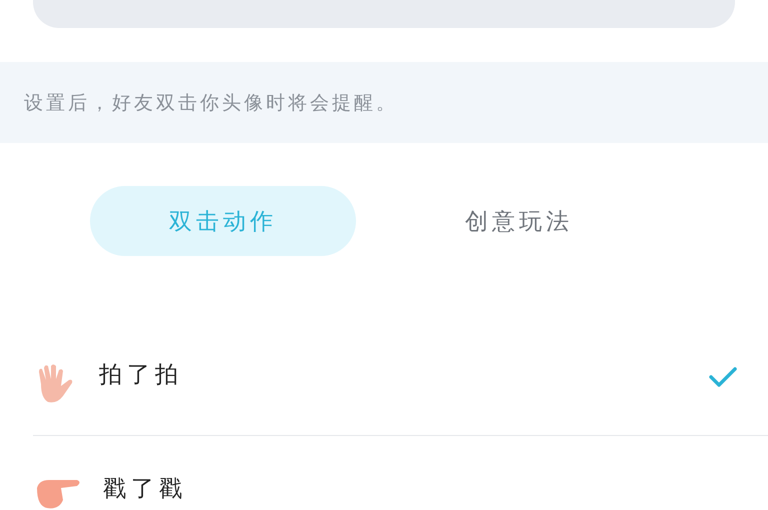 The image size is (768, 510). Describe the element at coordinates (420, 489) in the screenshot. I see `action-label: 戳了戳` at that location.